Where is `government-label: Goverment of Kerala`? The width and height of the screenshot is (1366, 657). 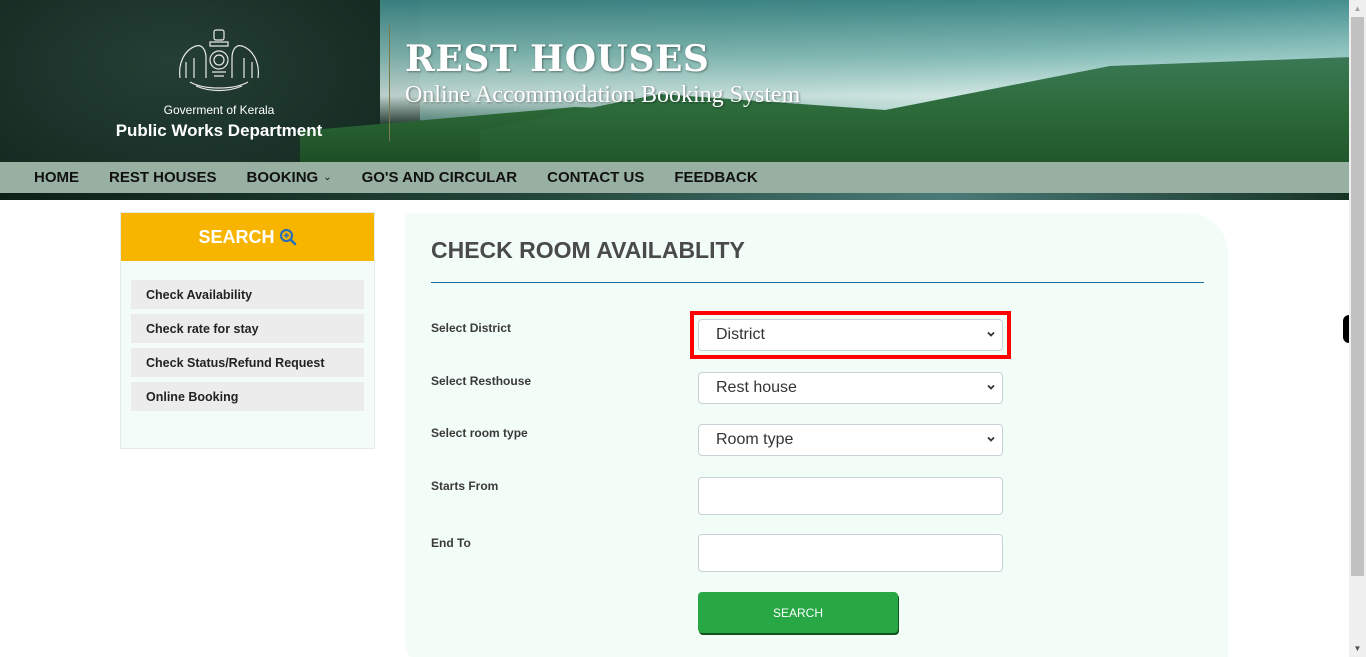
government-label: Goverment of Kerala is located at coordinates (219, 110).